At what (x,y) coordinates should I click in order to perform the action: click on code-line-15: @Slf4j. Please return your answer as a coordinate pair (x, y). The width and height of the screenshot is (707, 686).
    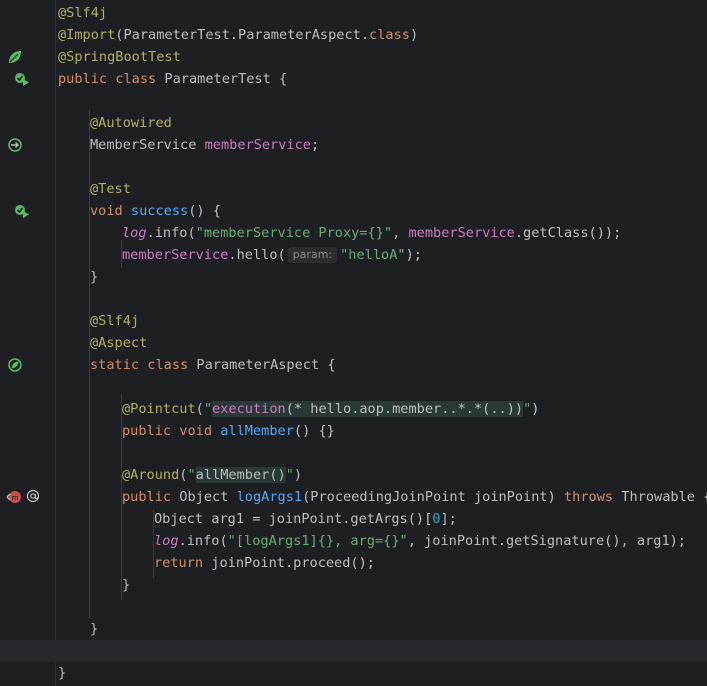
    Looking at the image, I should click on (114, 321).